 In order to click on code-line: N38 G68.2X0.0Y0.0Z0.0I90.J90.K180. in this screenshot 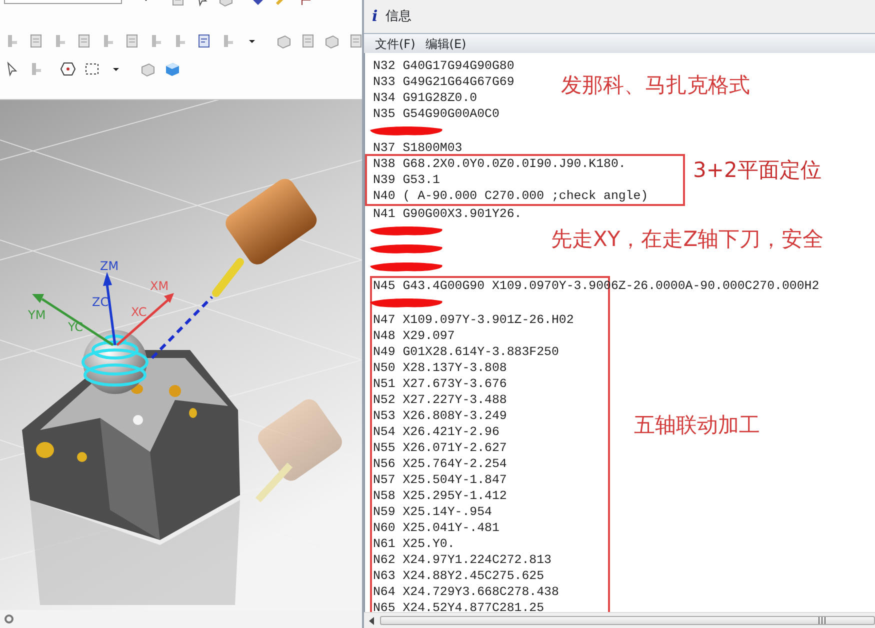, I will do `click(499, 164)`.